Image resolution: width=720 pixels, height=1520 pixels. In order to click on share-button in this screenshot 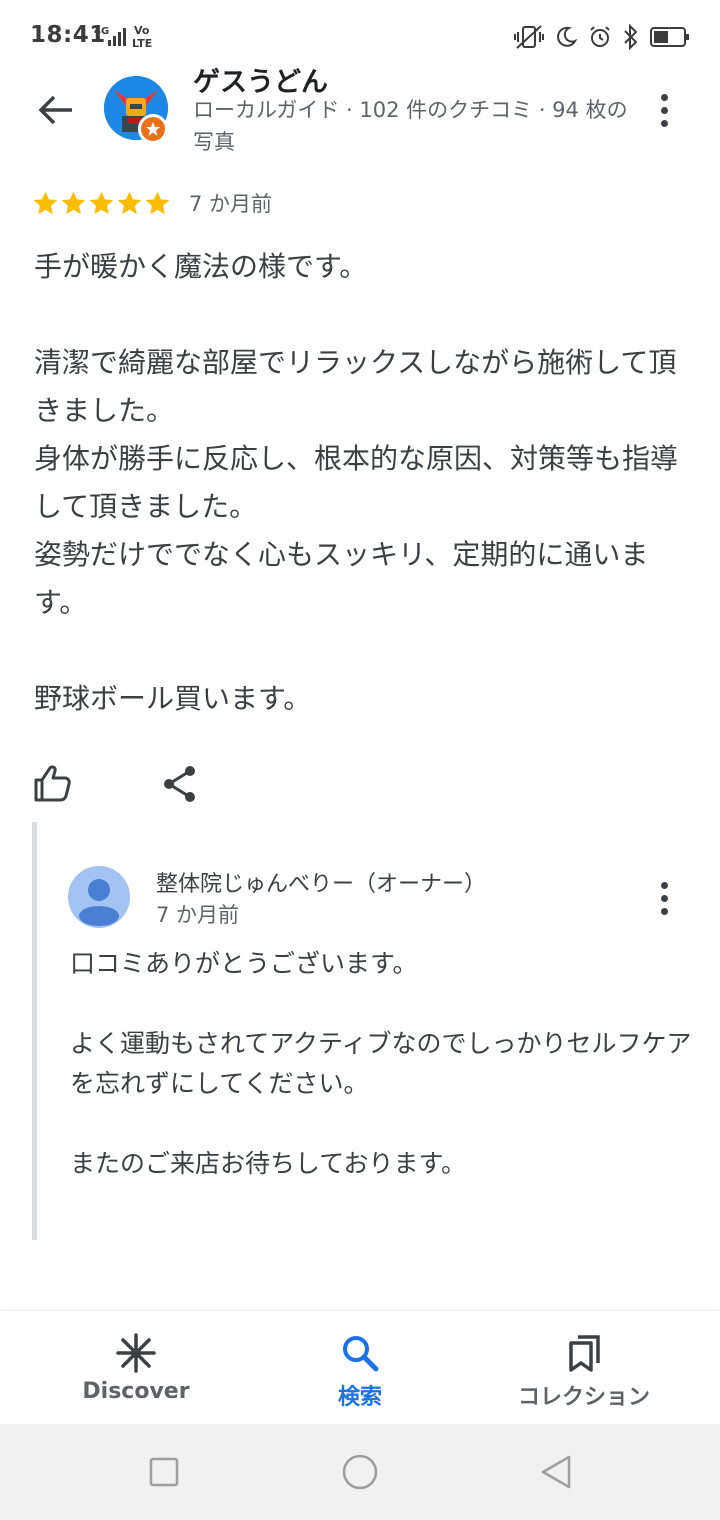, I will do `click(180, 784)`.